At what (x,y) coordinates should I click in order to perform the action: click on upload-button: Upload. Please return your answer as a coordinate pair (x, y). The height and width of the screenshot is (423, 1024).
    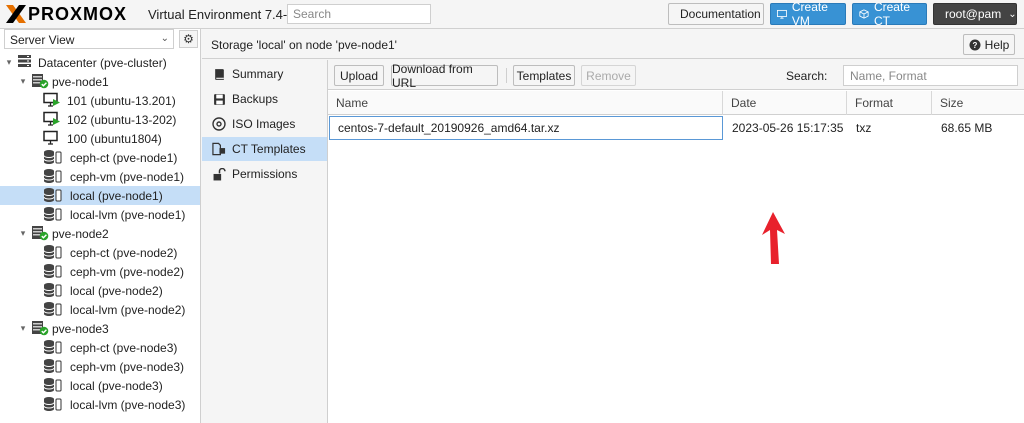
    Looking at the image, I should click on (359, 75).